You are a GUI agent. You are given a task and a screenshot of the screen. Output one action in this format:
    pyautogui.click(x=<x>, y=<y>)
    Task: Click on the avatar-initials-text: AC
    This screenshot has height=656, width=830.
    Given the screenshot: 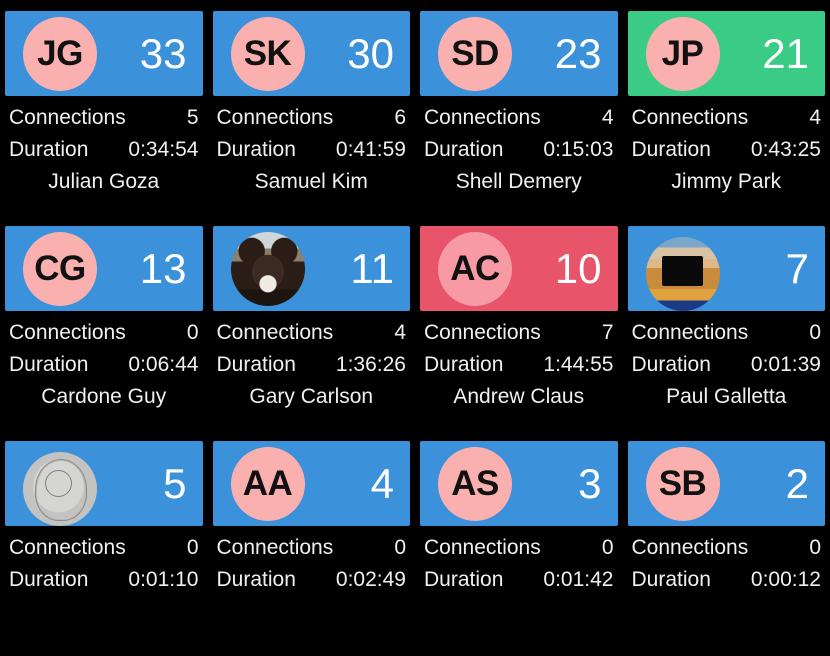 What is the action you would take?
    pyautogui.click(x=475, y=268)
    